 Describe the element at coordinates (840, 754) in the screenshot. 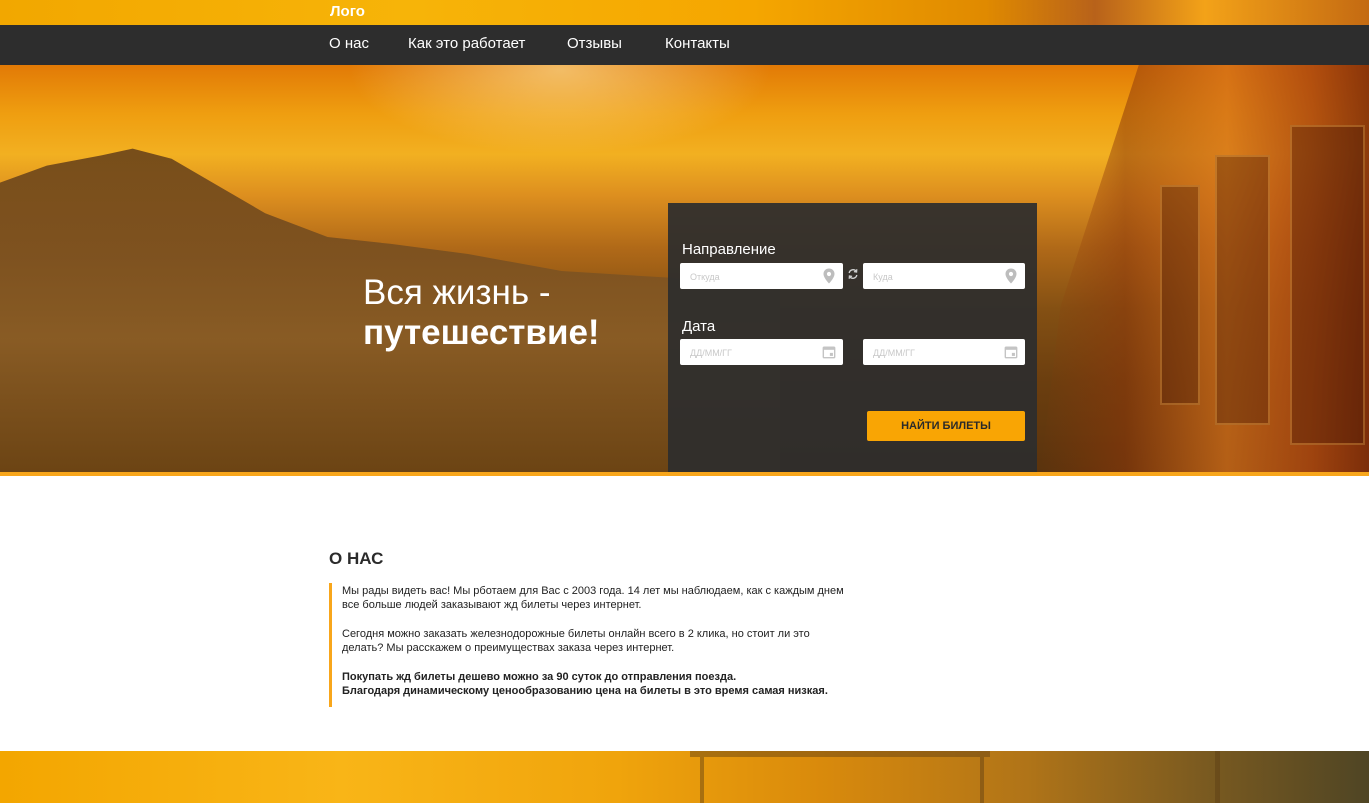

I see `bridge-beam` at that location.